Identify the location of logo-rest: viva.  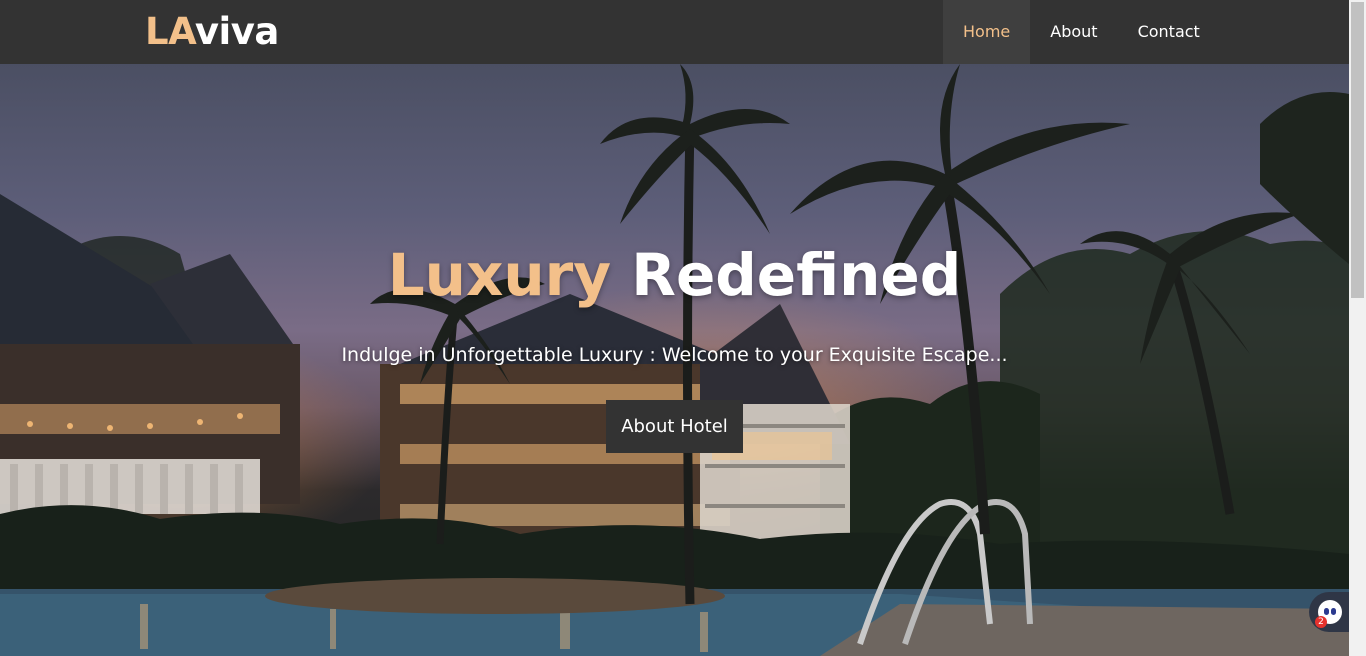
(236, 31).